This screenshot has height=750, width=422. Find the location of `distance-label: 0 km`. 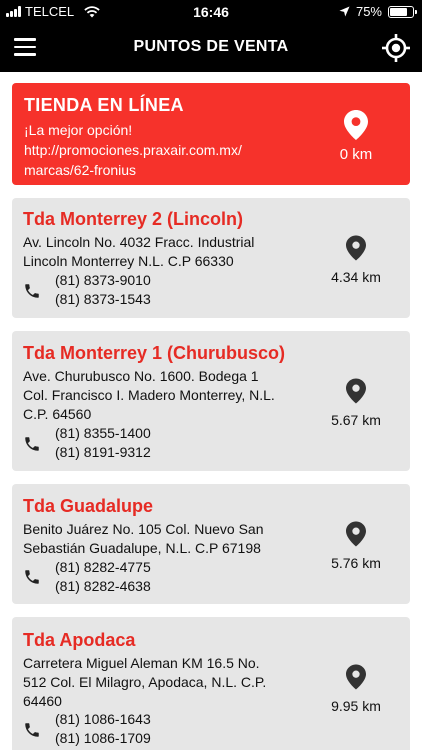

distance-label: 0 km is located at coordinates (356, 154).